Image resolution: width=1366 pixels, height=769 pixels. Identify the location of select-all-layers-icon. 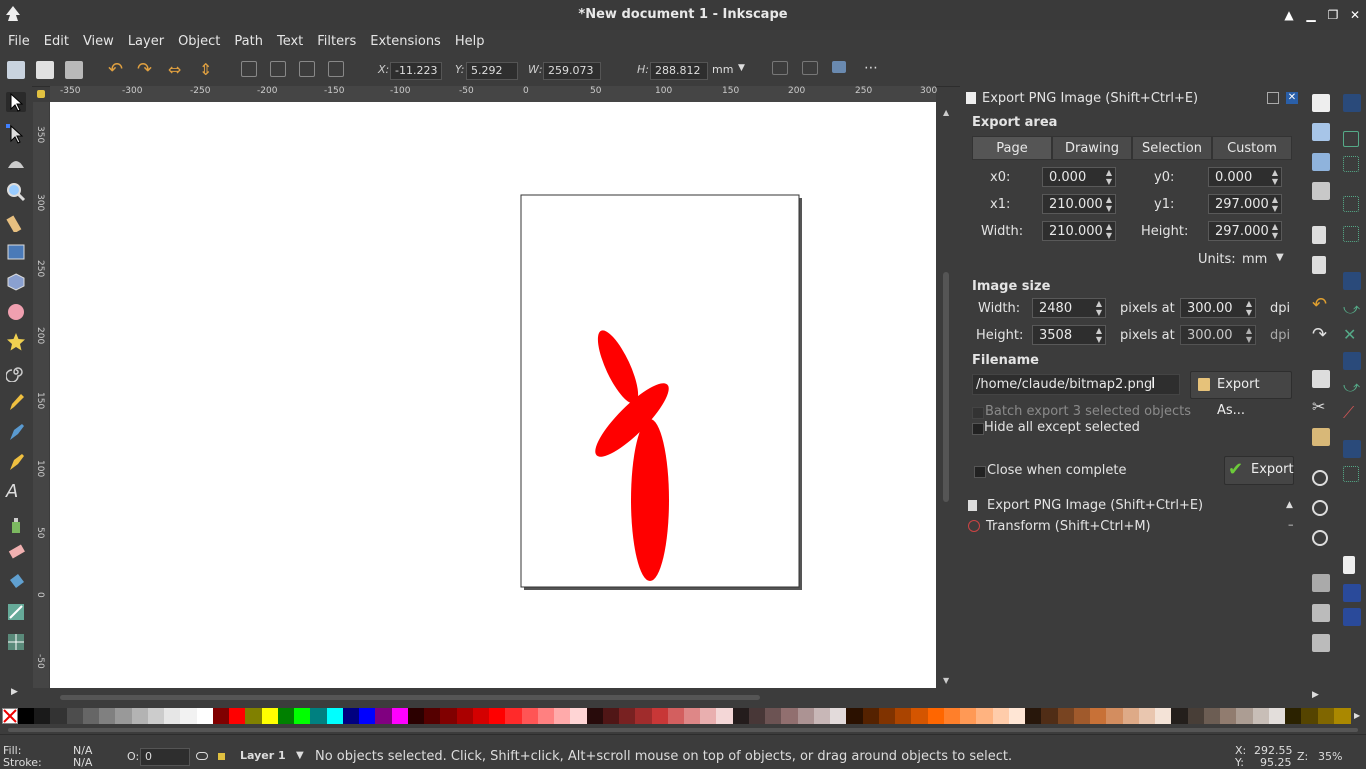
(45, 70).